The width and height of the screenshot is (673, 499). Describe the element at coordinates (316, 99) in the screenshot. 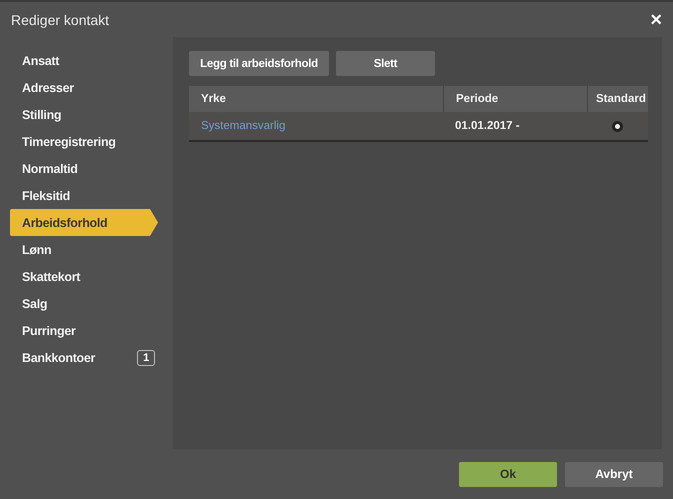

I see `column-header: Yrke` at that location.